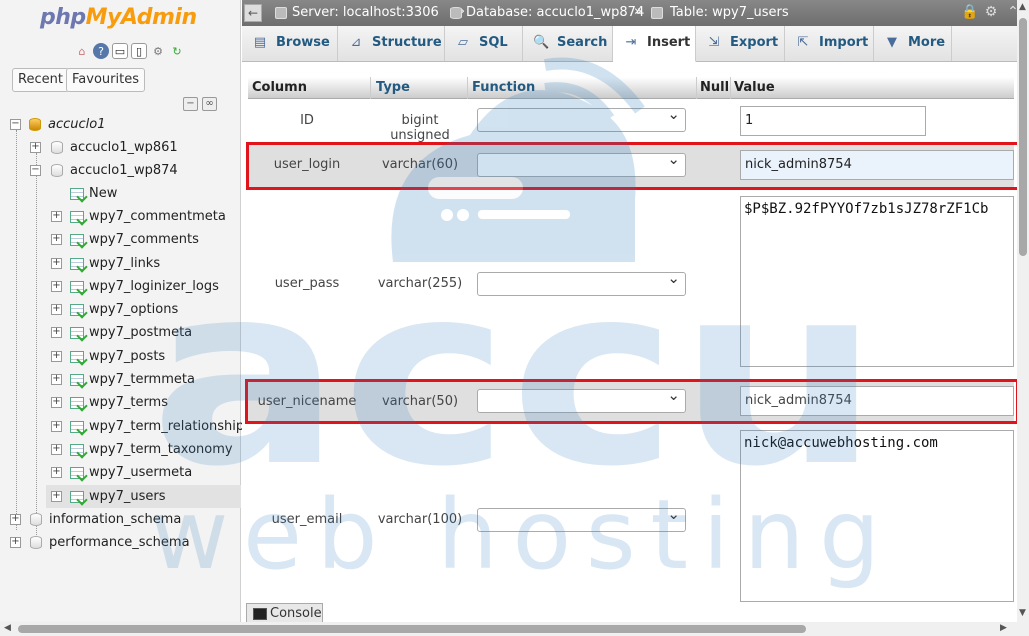  I want to click on header-null: Null, so click(715, 87).